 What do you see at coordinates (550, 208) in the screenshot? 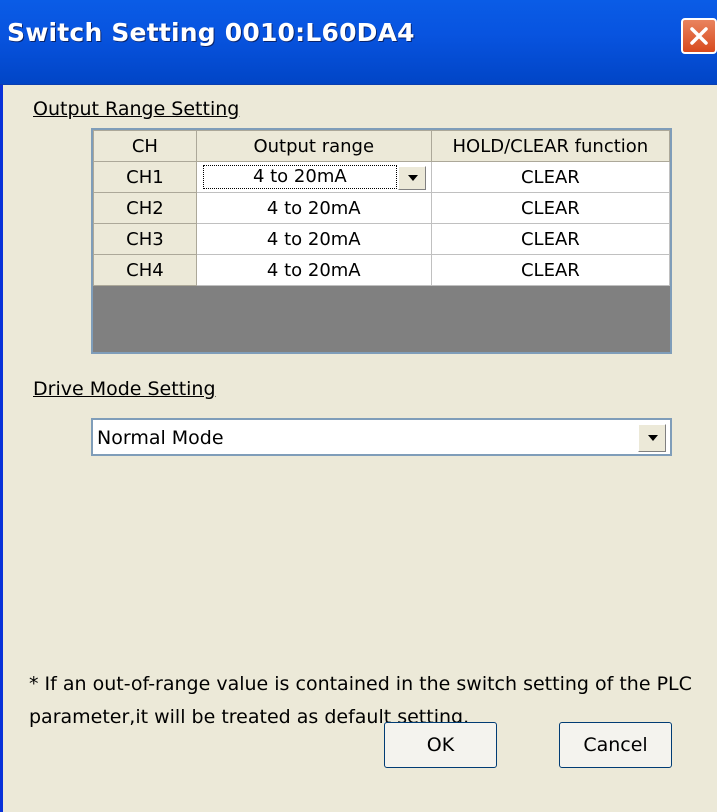
I see `hold-clear-cell-ch2: CLEAR` at bounding box center [550, 208].